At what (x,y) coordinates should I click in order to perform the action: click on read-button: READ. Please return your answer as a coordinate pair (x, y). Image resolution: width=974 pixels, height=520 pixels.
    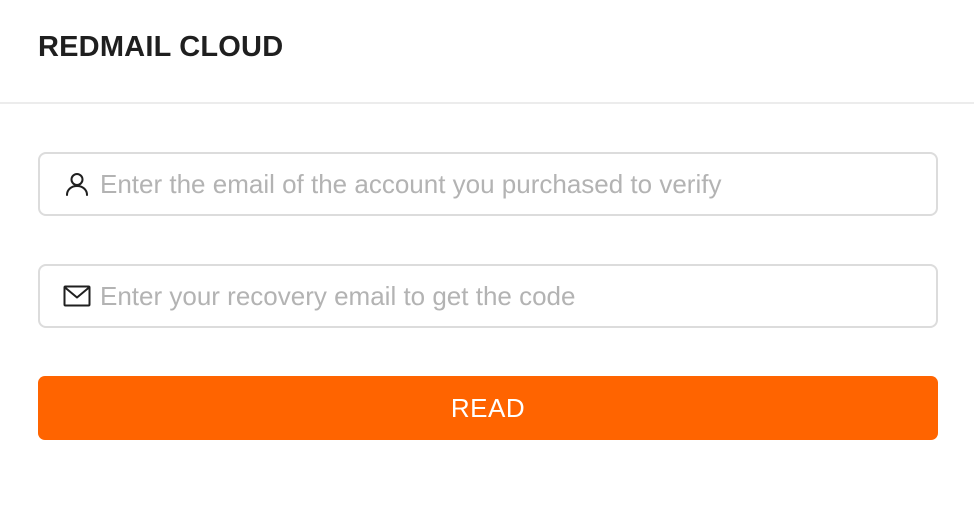
    Looking at the image, I should click on (488, 408).